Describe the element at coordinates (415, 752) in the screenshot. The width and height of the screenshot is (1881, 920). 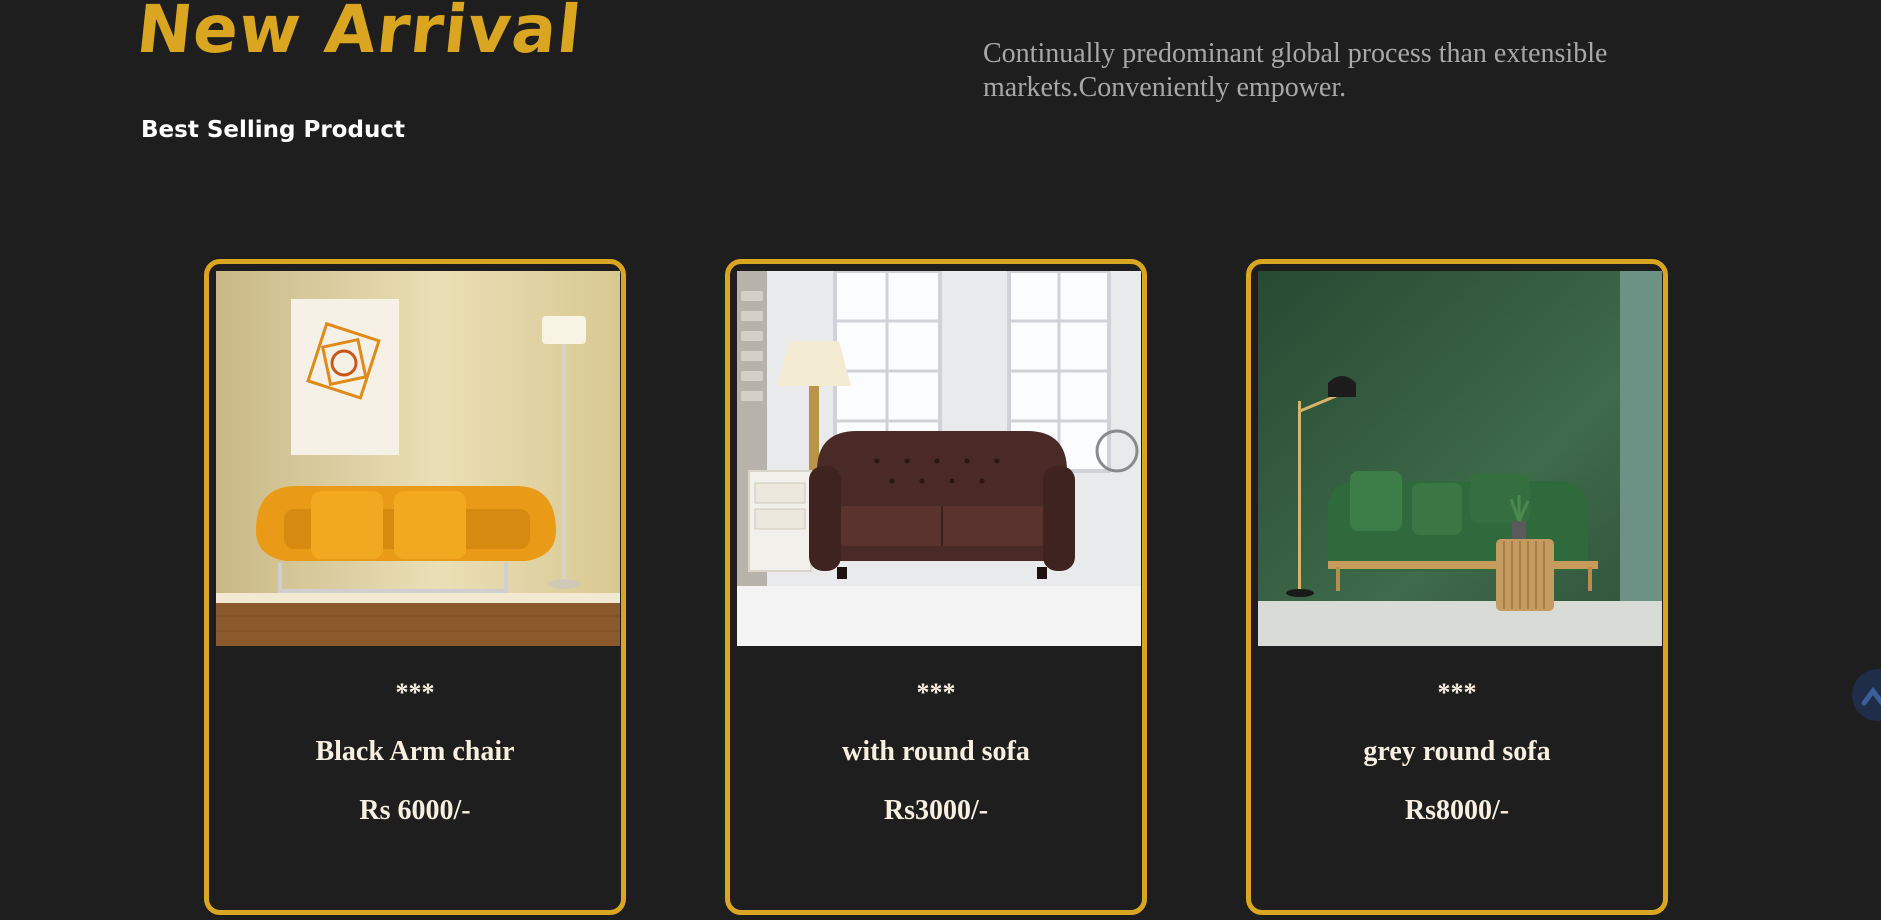
I see `product-name: Black Arm chair` at that location.